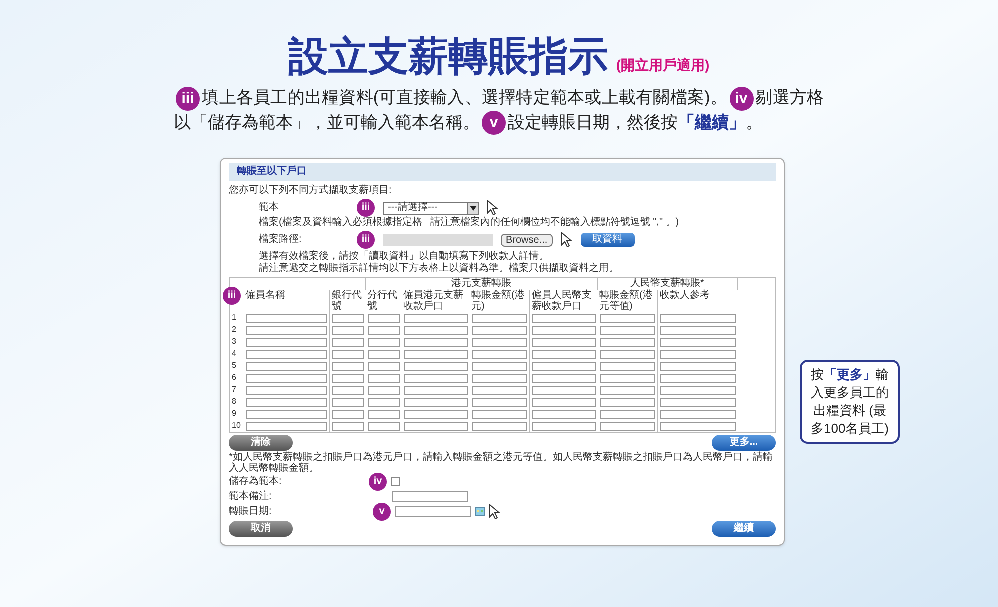 The width and height of the screenshot is (998, 607). Describe the element at coordinates (607, 240) in the screenshot. I see `read-data-button: 取資料` at that location.